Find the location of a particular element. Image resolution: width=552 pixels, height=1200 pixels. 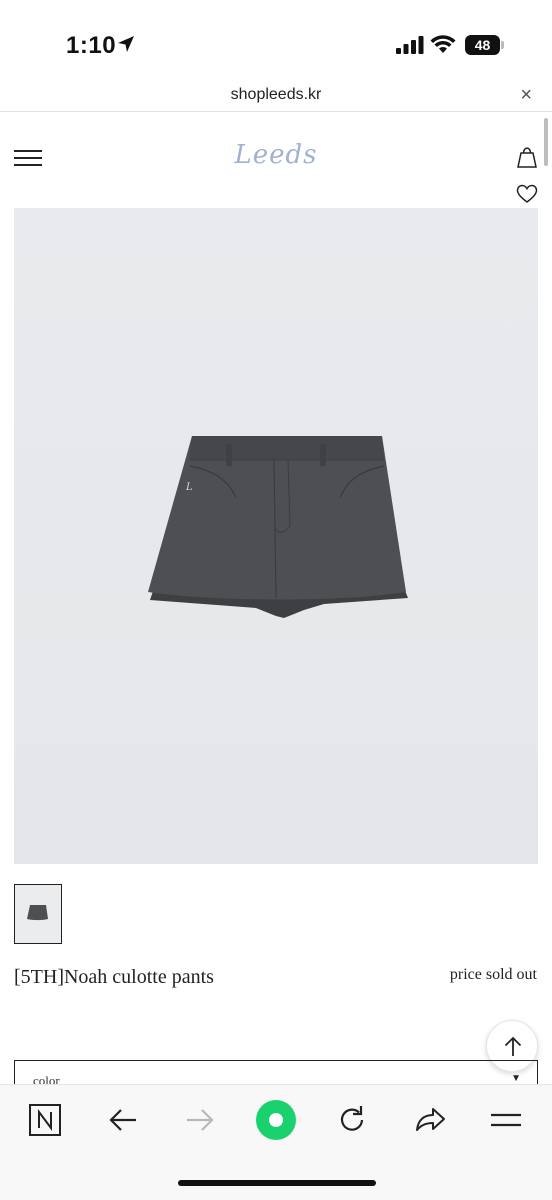

url-bar: shopleeds.kr × is located at coordinates (276, 96).